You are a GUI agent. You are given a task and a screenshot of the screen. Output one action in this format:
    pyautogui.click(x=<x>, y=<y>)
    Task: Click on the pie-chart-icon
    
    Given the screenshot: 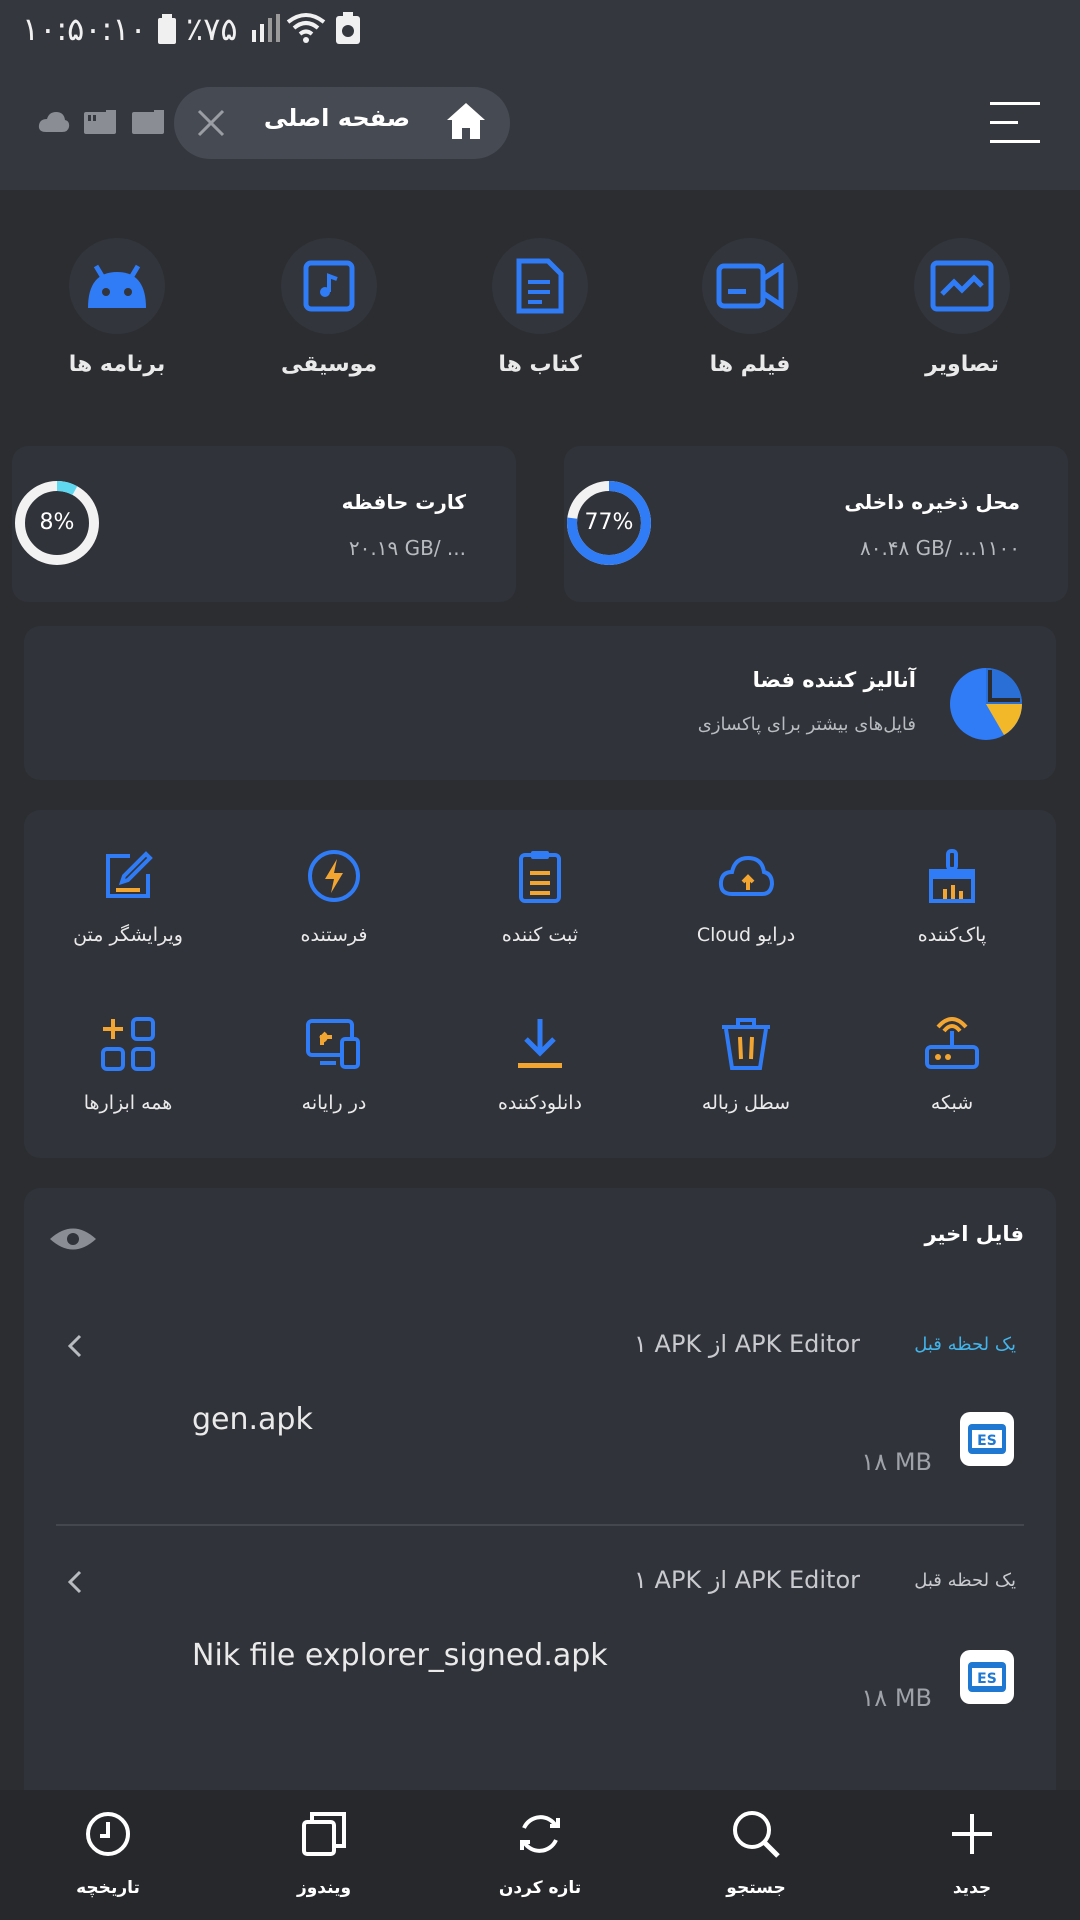 What is the action you would take?
    pyautogui.click(x=986, y=704)
    